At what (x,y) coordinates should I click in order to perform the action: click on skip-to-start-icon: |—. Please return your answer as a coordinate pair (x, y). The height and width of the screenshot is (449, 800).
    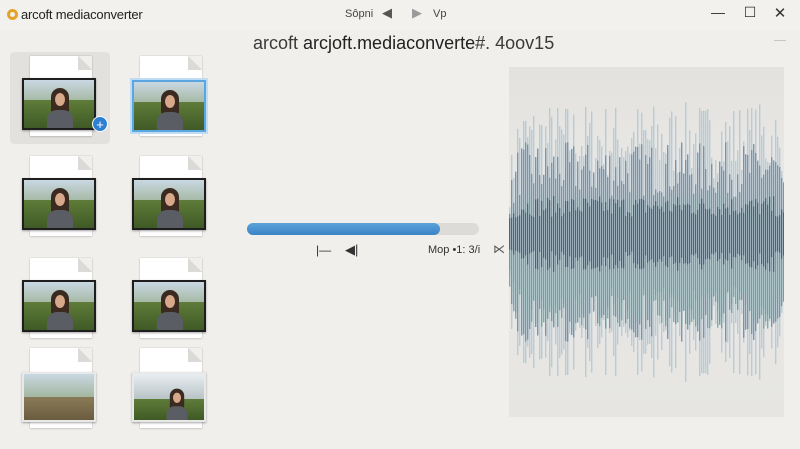
    Looking at the image, I should click on (323, 250).